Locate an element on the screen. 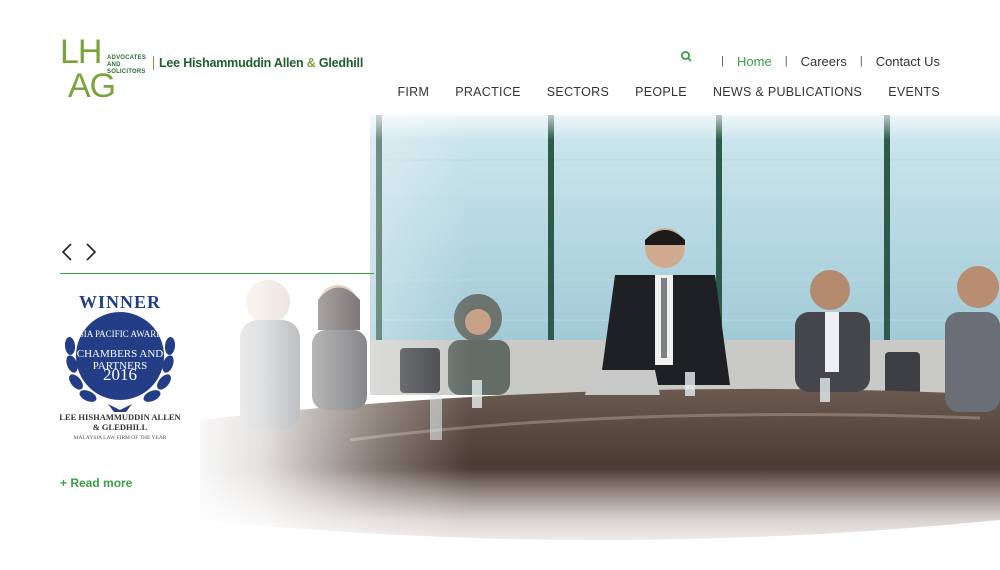  award-subtitle: MALAYSIA LAW FIRM OF THE YEAR is located at coordinates (120, 438).